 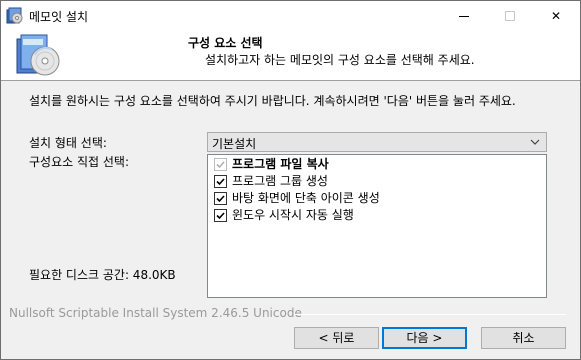 What do you see at coordinates (424, 338) in the screenshot?
I see `next-button: 다음 >` at bounding box center [424, 338].